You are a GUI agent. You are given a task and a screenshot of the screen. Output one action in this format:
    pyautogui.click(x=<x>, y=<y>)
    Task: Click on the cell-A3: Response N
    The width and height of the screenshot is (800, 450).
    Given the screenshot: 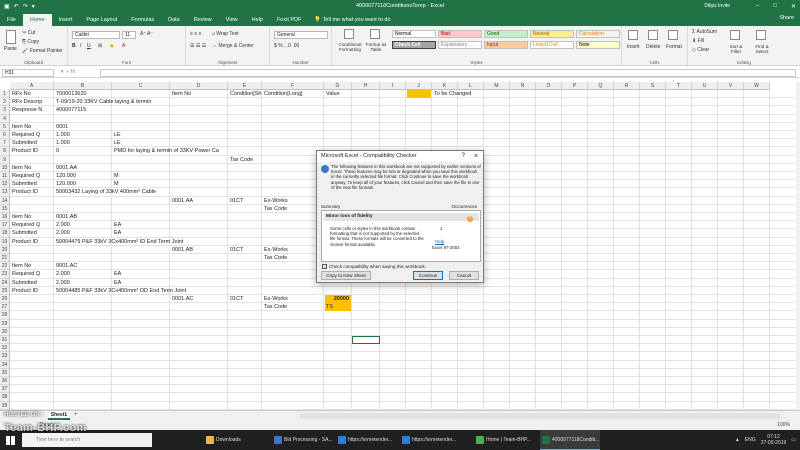 What is the action you would take?
    pyautogui.click(x=26, y=110)
    